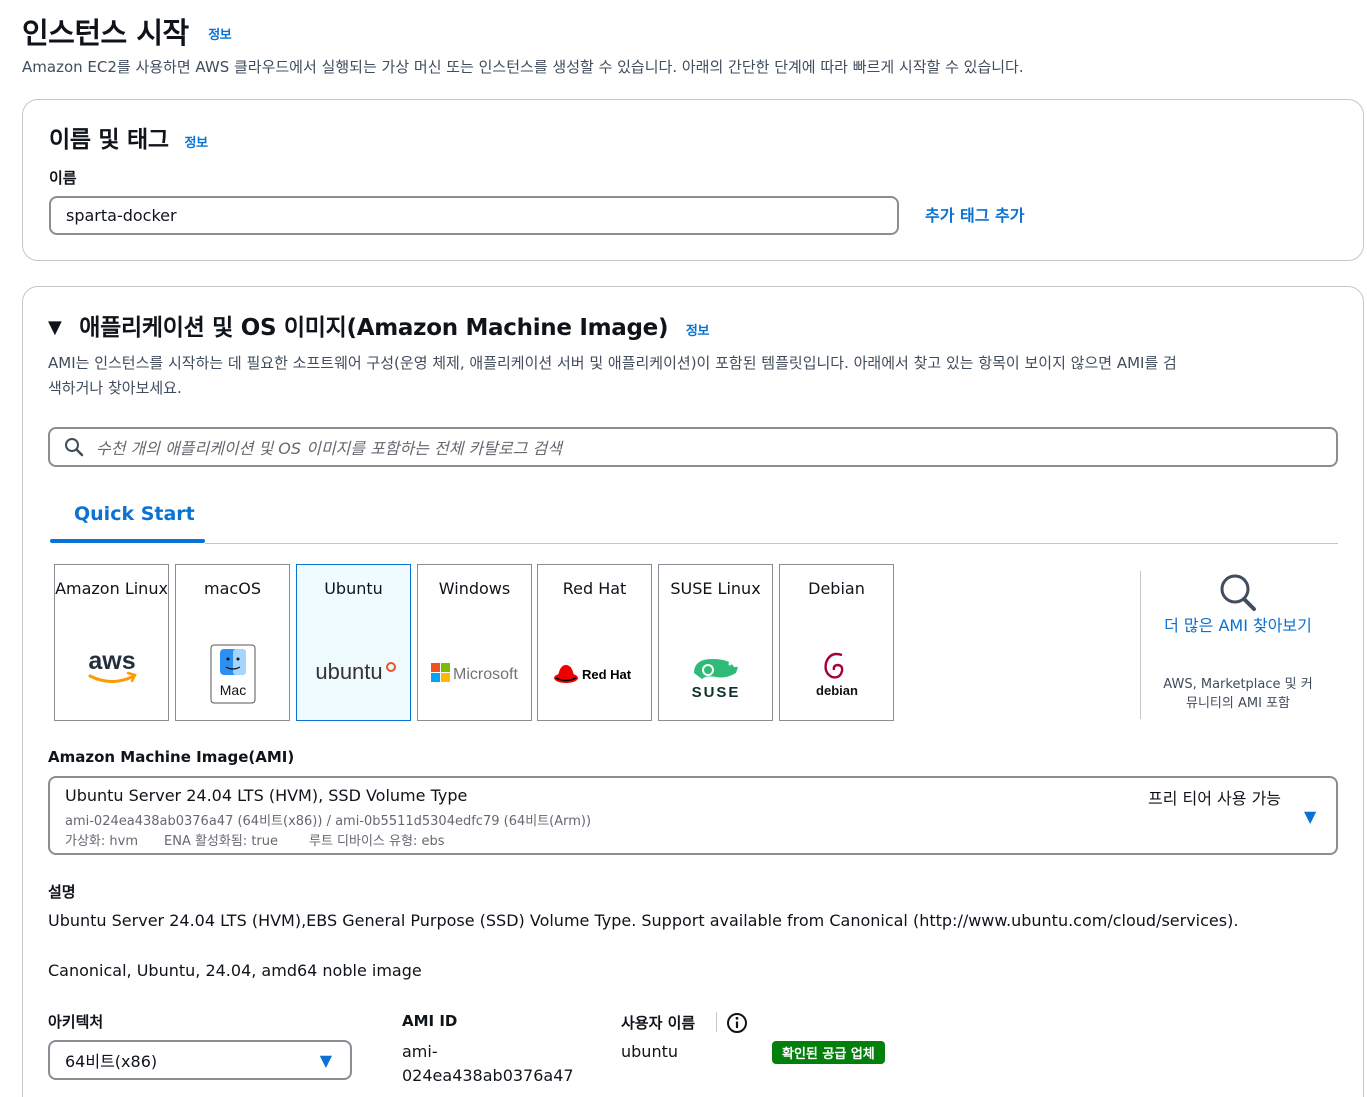 The image size is (1367, 1097). Describe the element at coordinates (698, 331) in the screenshot. I see `ami-info-link: 정보` at that location.